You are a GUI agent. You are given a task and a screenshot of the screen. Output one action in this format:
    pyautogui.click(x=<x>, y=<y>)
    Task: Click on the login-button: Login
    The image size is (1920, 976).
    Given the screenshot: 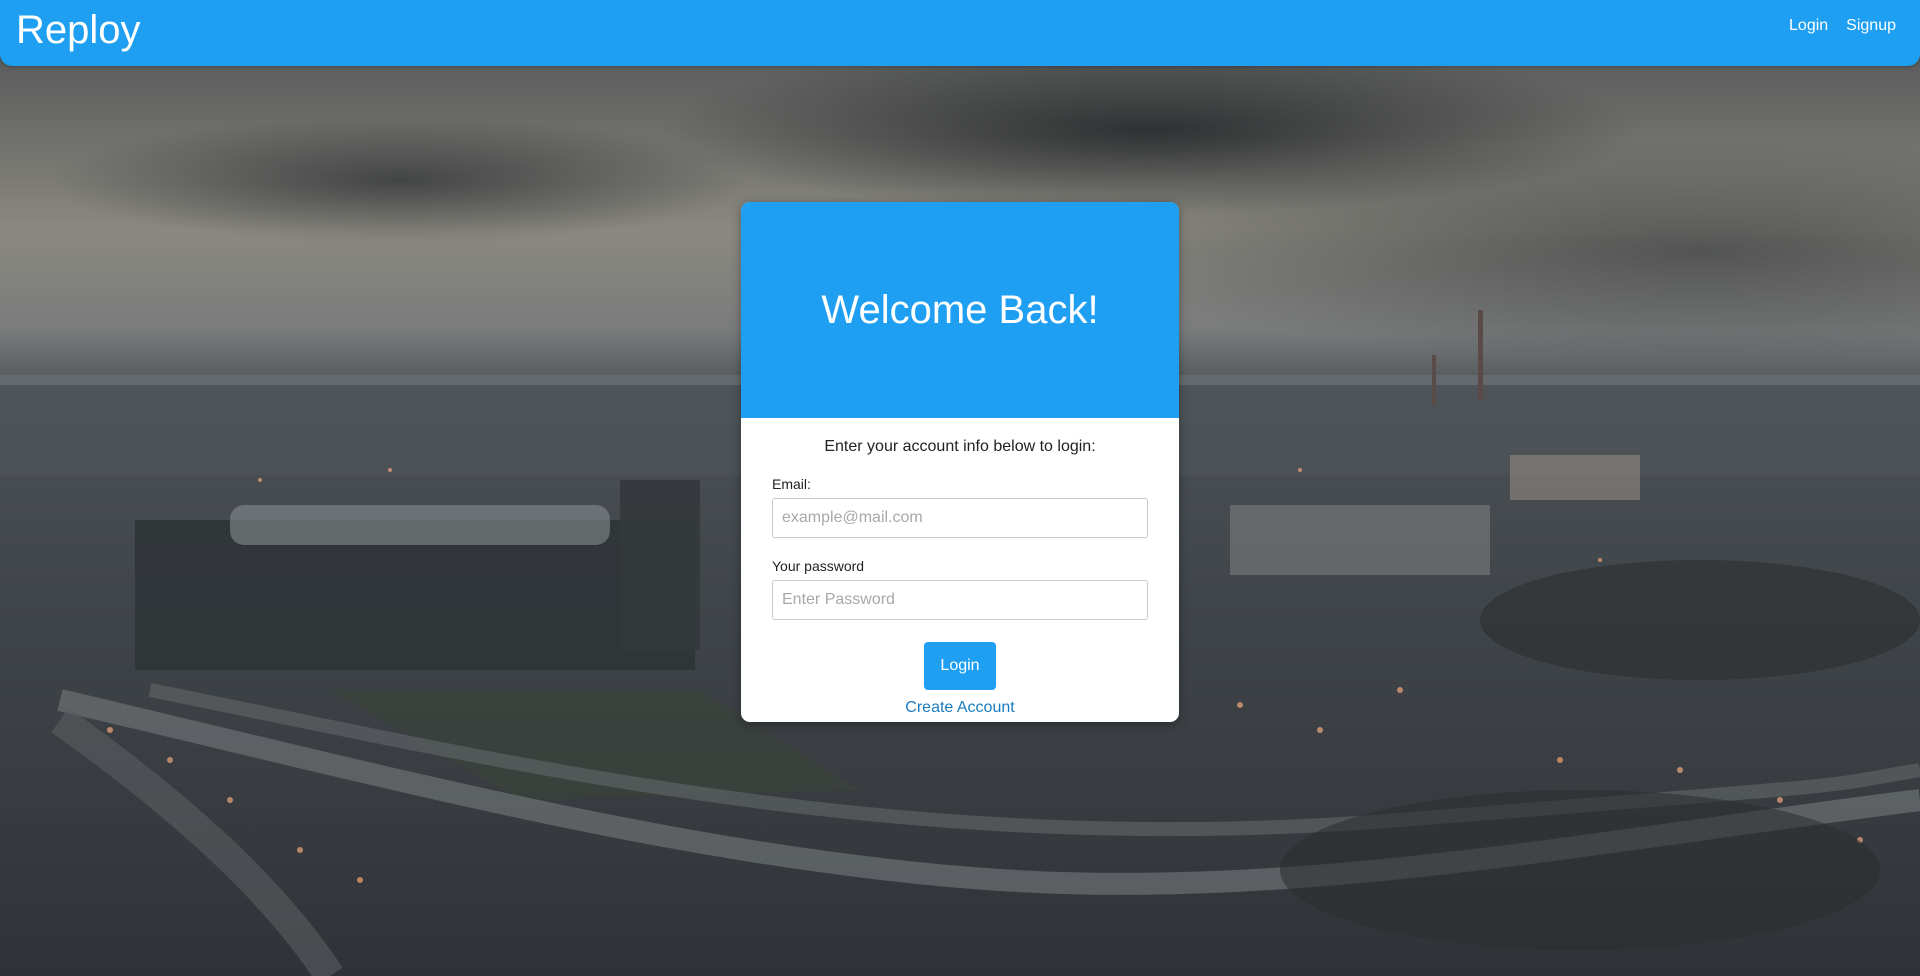 What is the action you would take?
    pyautogui.click(x=960, y=666)
    